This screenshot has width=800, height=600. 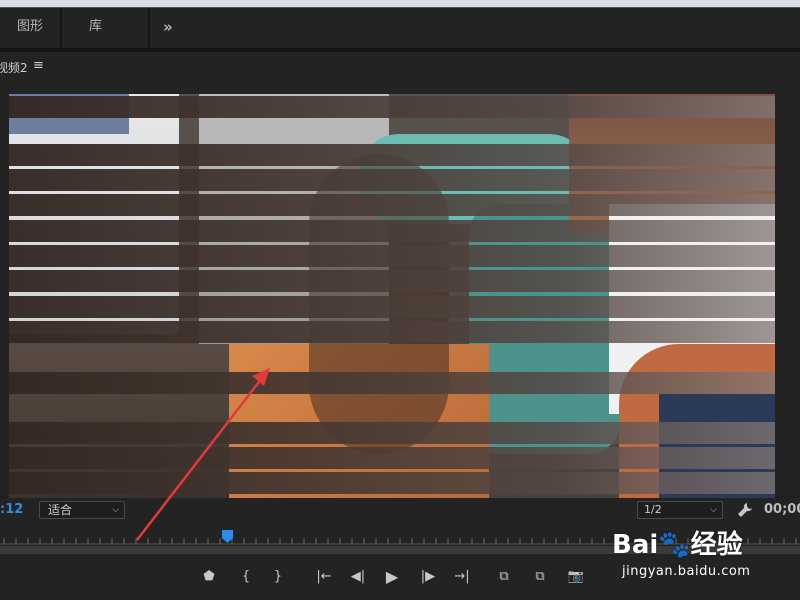 What do you see at coordinates (278, 576) in the screenshot?
I see `mark-out-button: }` at bounding box center [278, 576].